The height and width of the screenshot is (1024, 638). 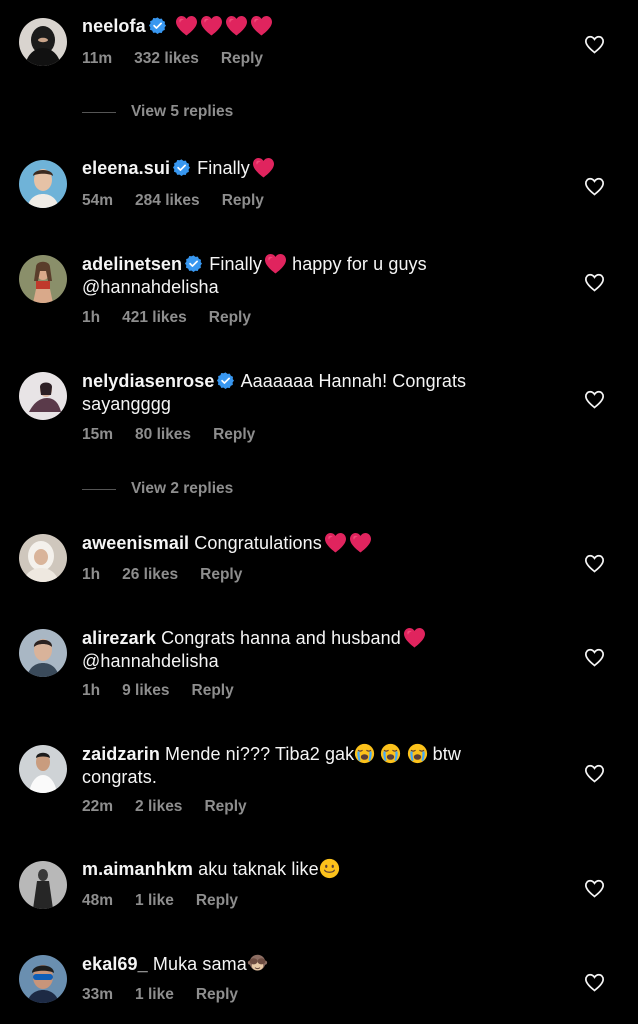 What do you see at coordinates (98, 900) in the screenshot?
I see `comment-time: 48m` at bounding box center [98, 900].